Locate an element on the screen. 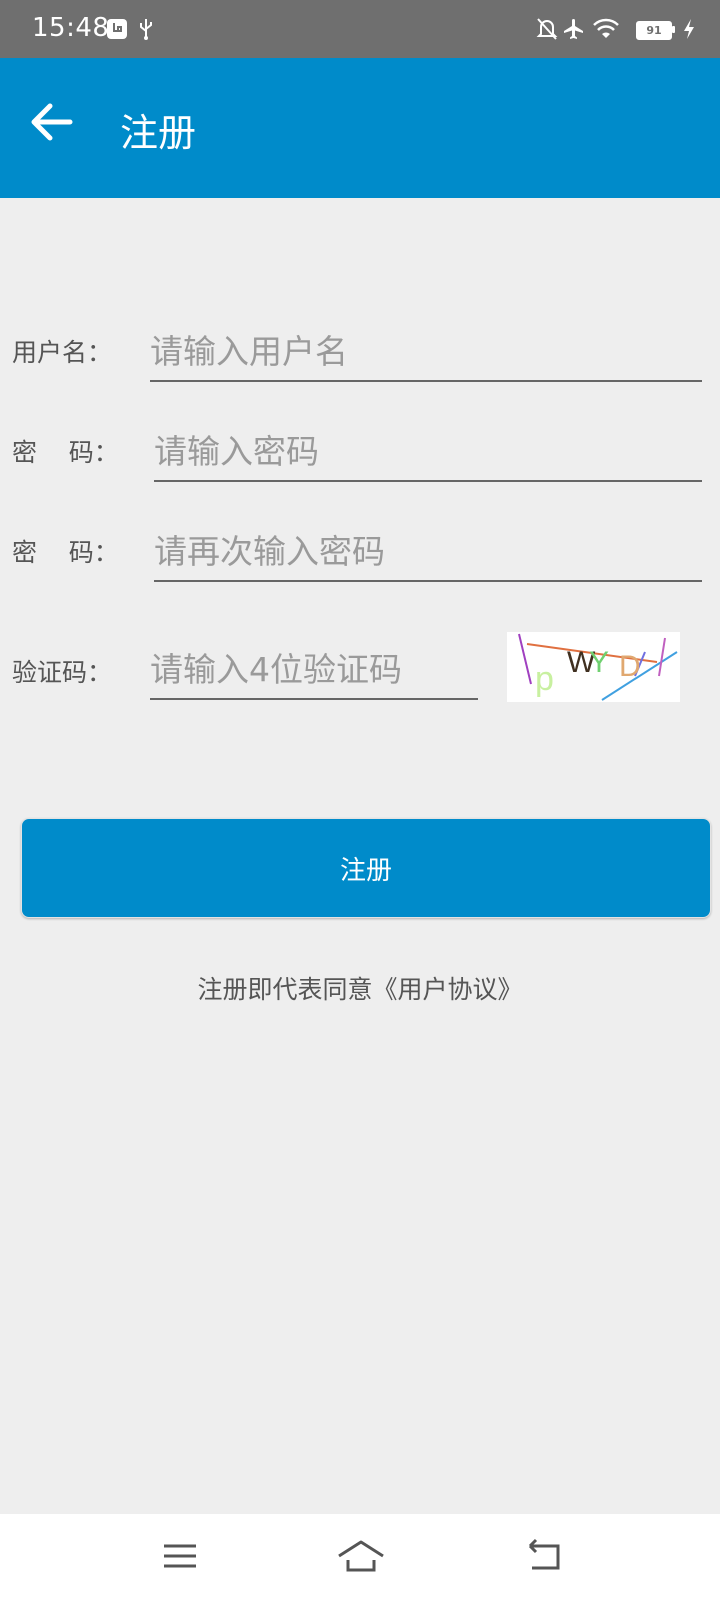 This screenshot has width=720, height=1600. username-input is located at coordinates (426, 351).